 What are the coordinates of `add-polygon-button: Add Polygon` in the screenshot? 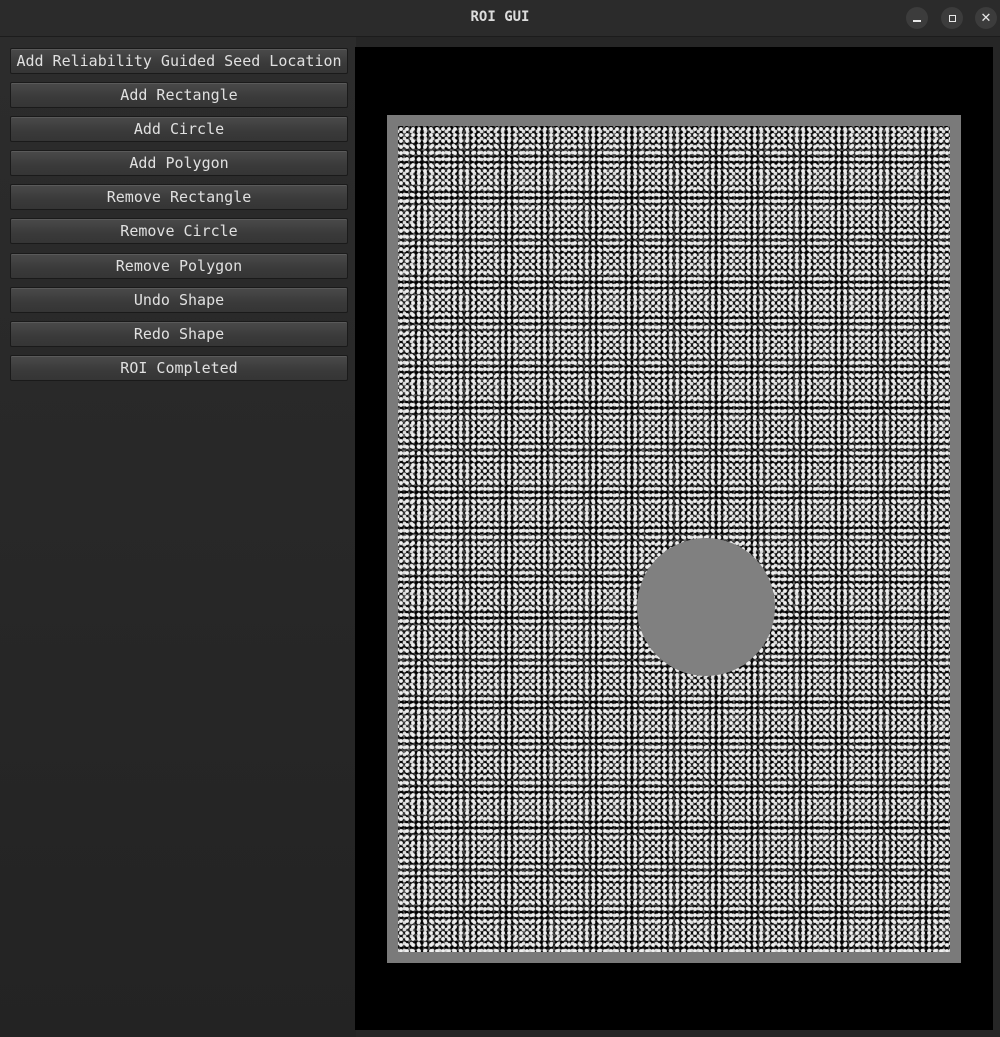 It's located at (179, 163).